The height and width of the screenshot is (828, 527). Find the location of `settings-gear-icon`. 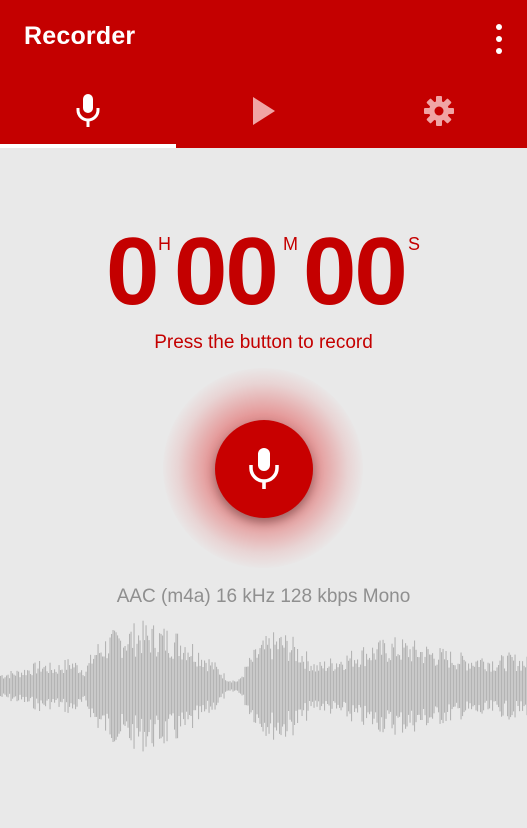

settings-gear-icon is located at coordinates (439, 111).